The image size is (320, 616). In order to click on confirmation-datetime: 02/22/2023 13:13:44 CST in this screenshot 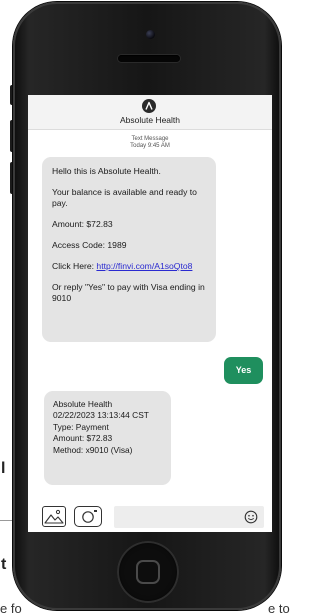, I will do `click(101, 415)`.